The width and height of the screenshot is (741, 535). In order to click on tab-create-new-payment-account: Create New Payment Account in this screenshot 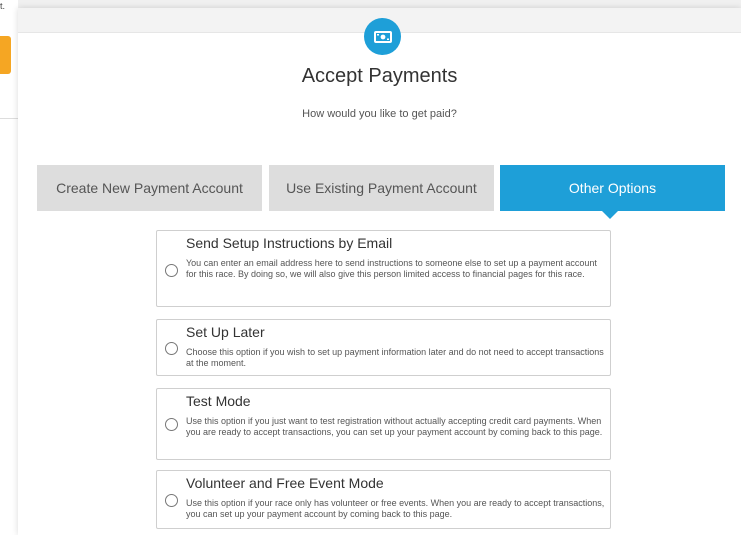, I will do `click(149, 188)`.